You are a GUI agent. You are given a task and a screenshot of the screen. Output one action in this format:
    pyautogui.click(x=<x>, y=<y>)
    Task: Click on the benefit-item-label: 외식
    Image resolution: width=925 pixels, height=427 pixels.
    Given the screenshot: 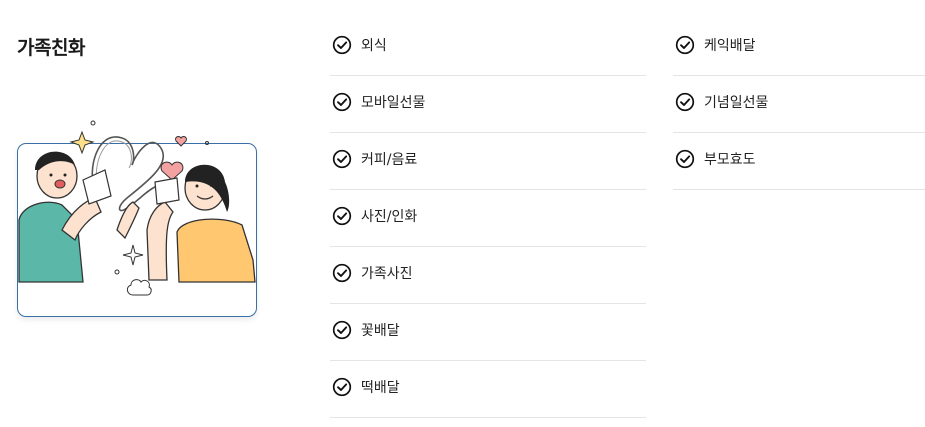 What is the action you would take?
    pyautogui.click(x=374, y=46)
    